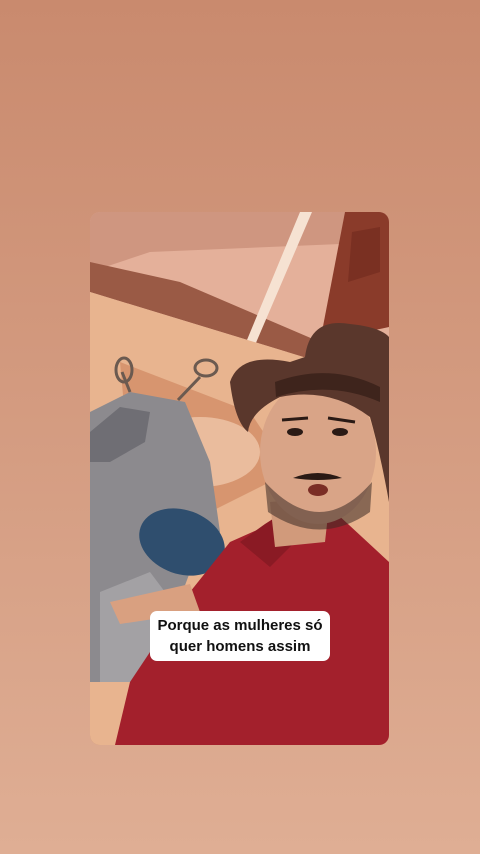  Describe the element at coordinates (318, 490) in the screenshot. I see `mouth` at that location.